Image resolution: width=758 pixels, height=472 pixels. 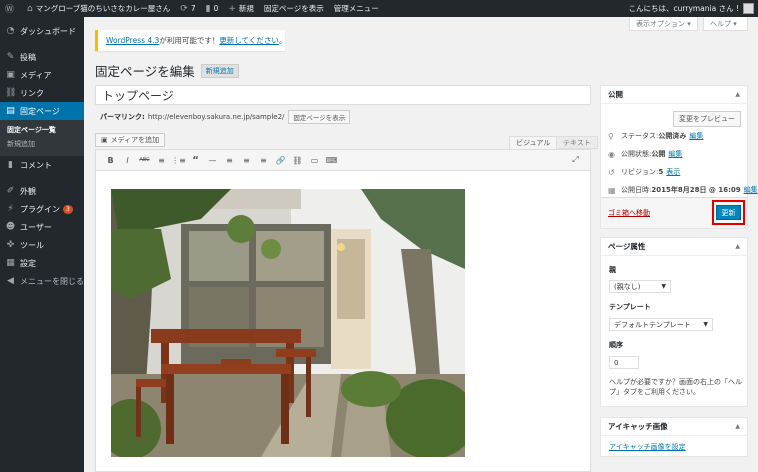 What do you see at coordinates (693, 8) in the screenshot?
I see `account-area: こんにちは、currymania さん !` at bounding box center [693, 8].